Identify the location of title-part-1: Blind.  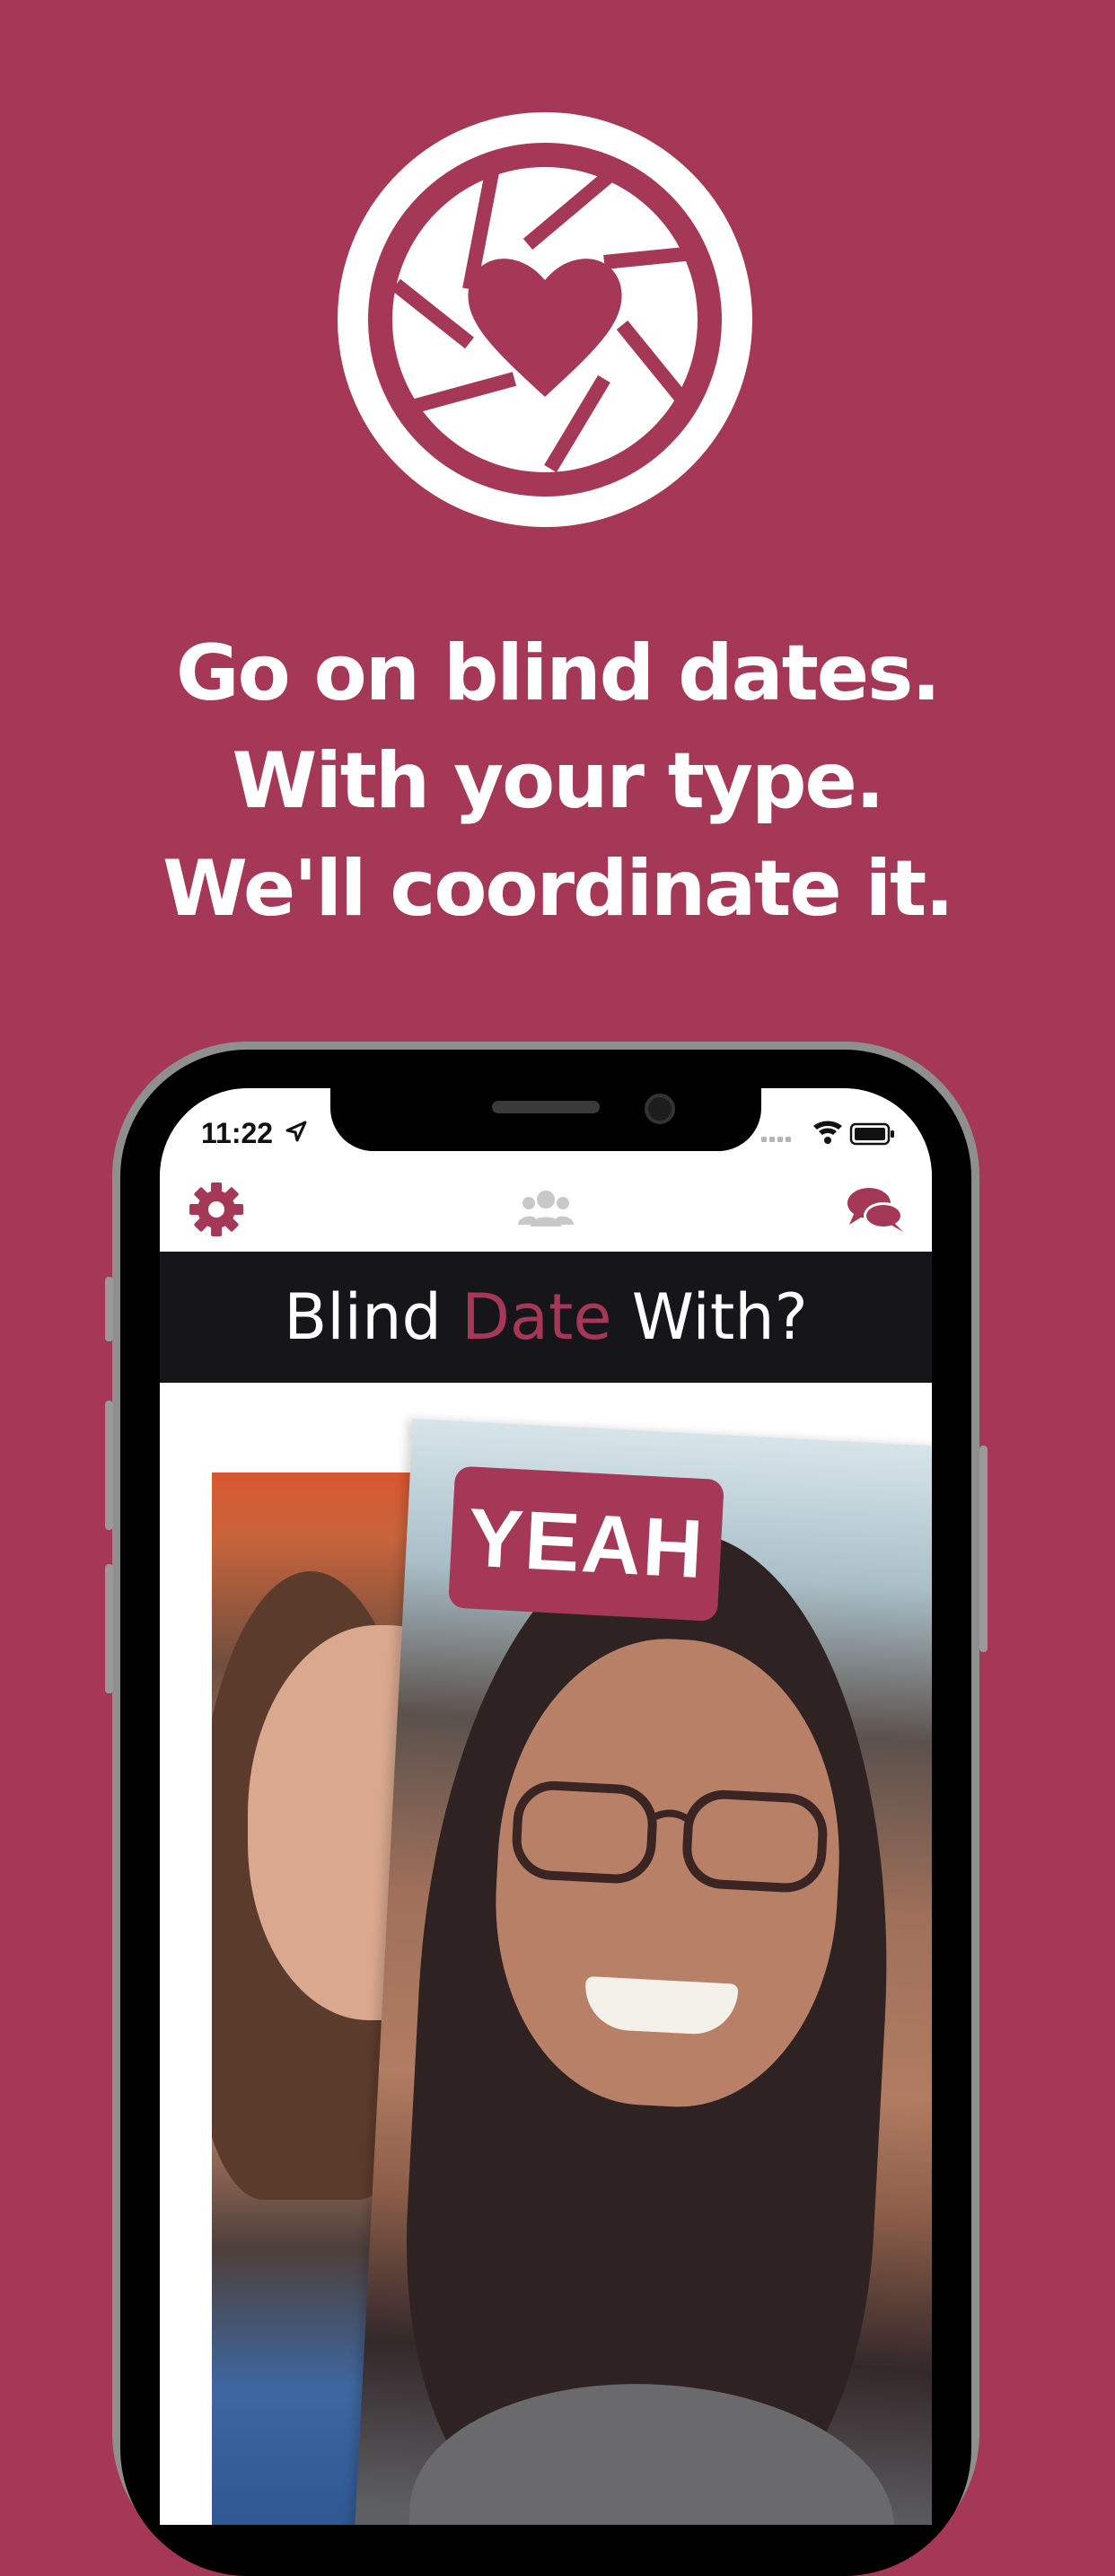
(373, 1317).